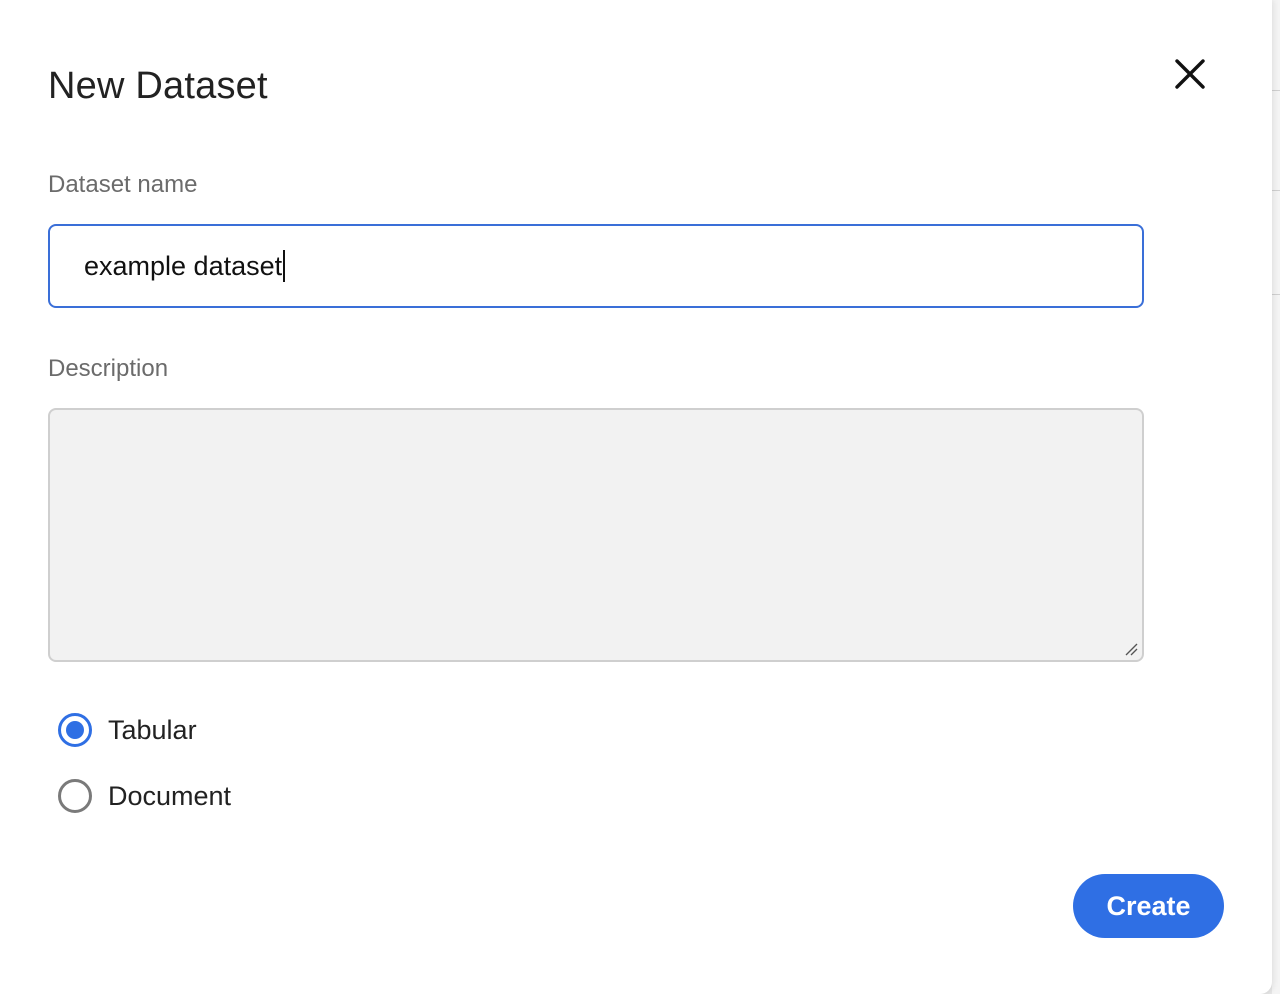  I want to click on dataset-name-label: Dataset name, so click(123, 184).